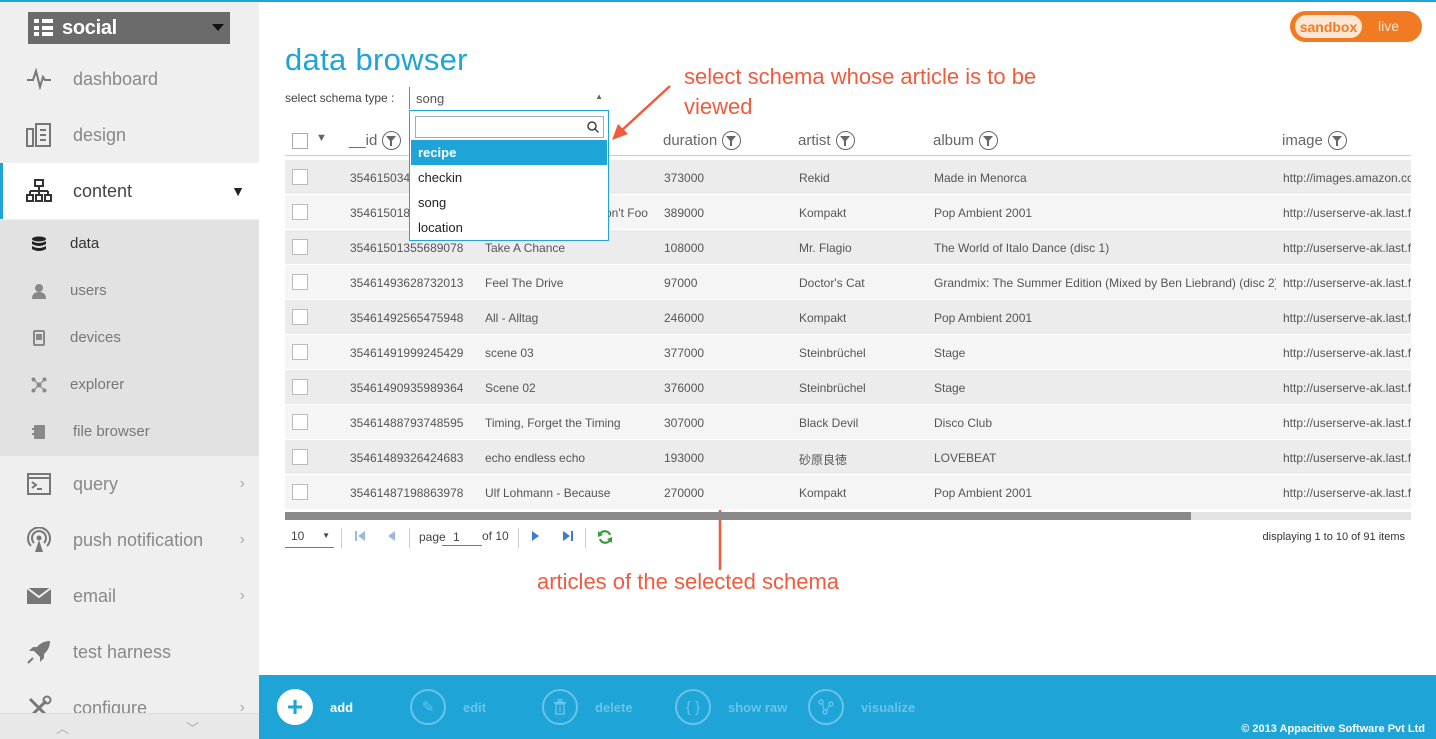  What do you see at coordinates (375, 140) in the screenshot?
I see `column-header-id: __id` at bounding box center [375, 140].